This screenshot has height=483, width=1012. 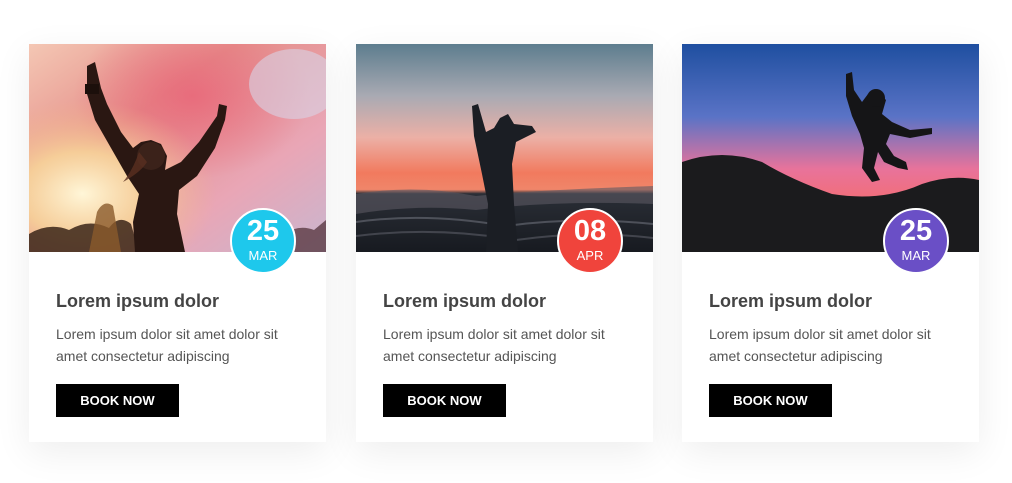 I want to click on date-day: 08, so click(x=590, y=231).